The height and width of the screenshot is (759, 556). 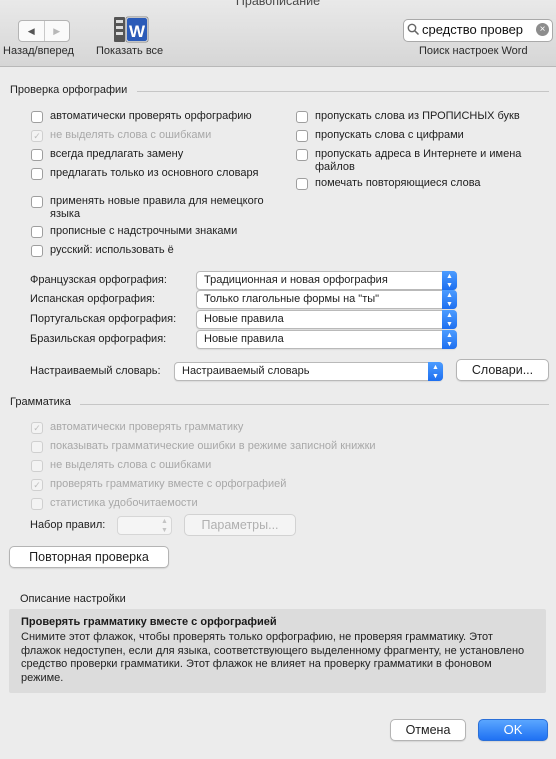 What do you see at coordinates (281, 465) in the screenshot?
I see `checkbox-hide-grammar-errors: не выделять слова с ошибками` at bounding box center [281, 465].